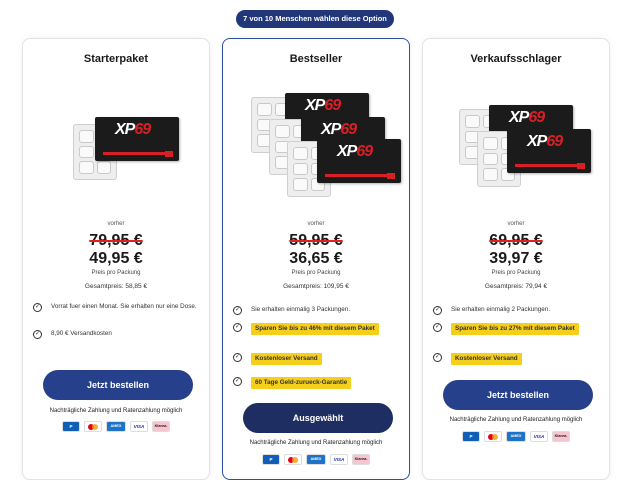 This screenshot has width=640, height=480. I want to click on package-title: Starterpaket, so click(116, 59).